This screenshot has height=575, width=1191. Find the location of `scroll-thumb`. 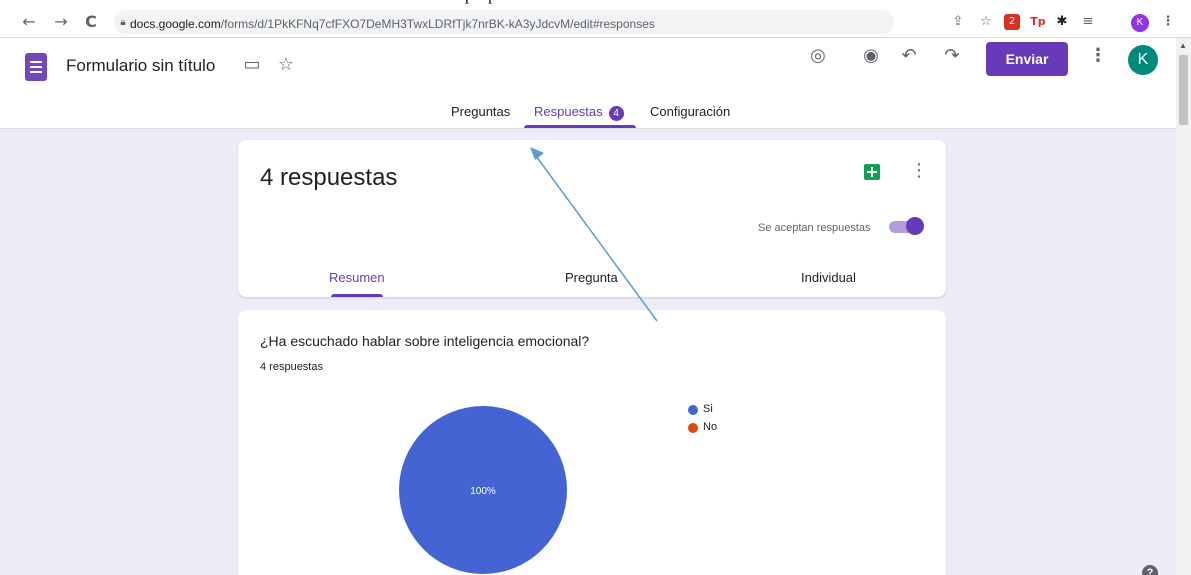

scroll-thumb is located at coordinates (1183, 90).